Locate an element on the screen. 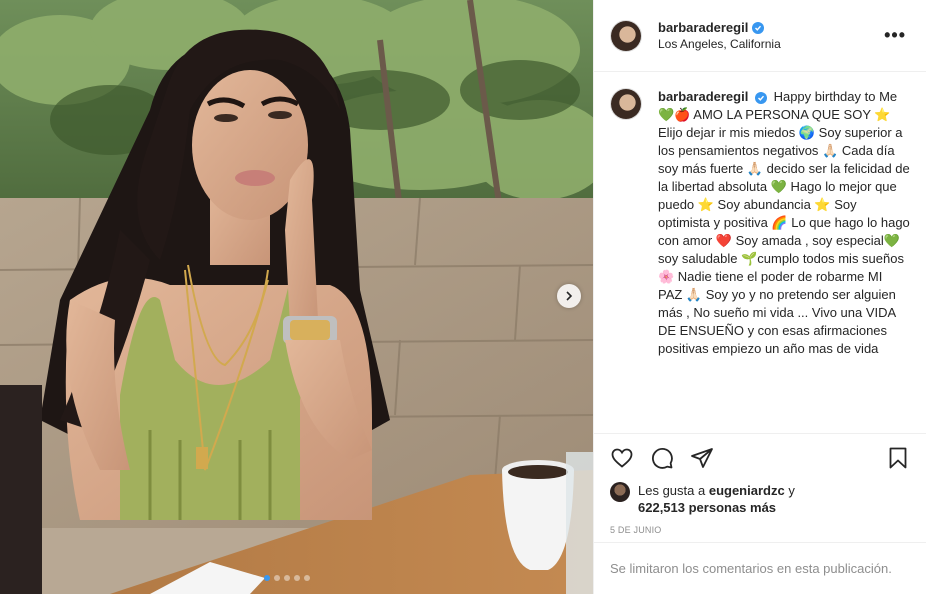 This screenshot has width=926, height=594. liker-username: eugeniardzc is located at coordinates (747, 490).